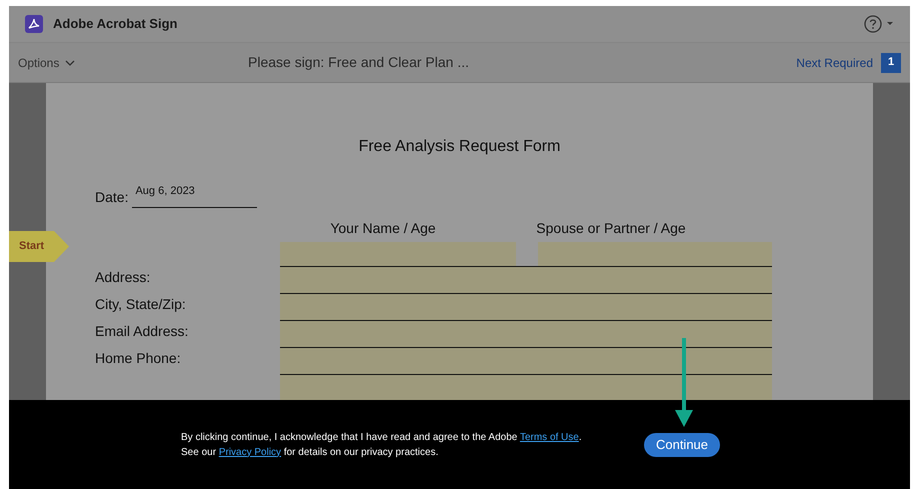 The height and width of the screenshot is (489, 915). Describe the element at coordinates (655, 254) in the screenshot. I see `spouse-field` at that location.